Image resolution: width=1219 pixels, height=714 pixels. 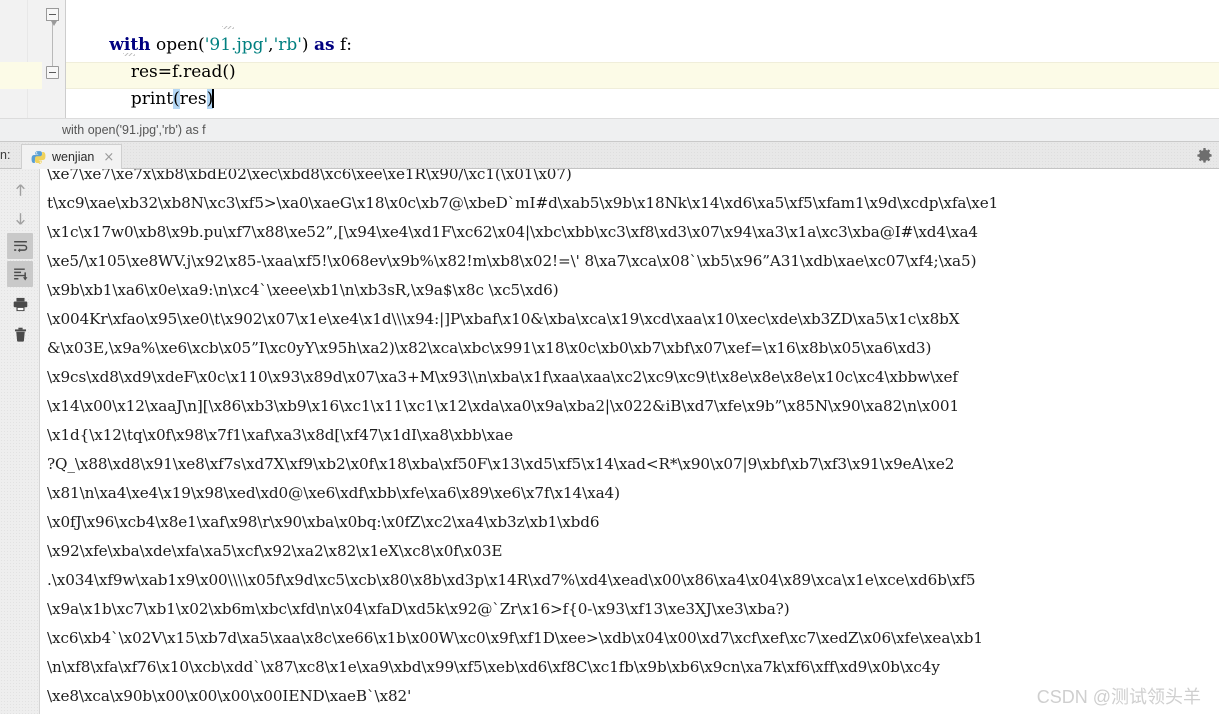 What do you see at coordinates (38, 157) in the screenshot?
I see `python-file-icon` at bounding box center [38, 157].